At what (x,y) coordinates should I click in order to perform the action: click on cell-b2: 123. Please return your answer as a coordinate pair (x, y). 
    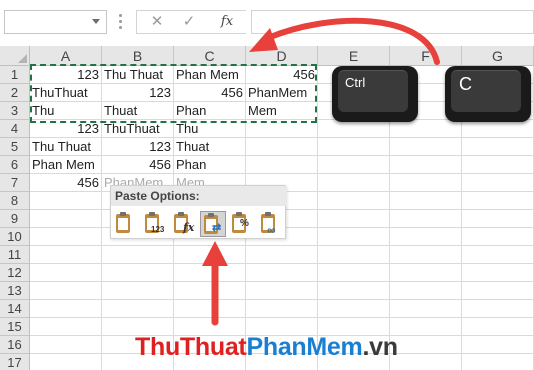
    Looking at the image, I should click on (138, 93).